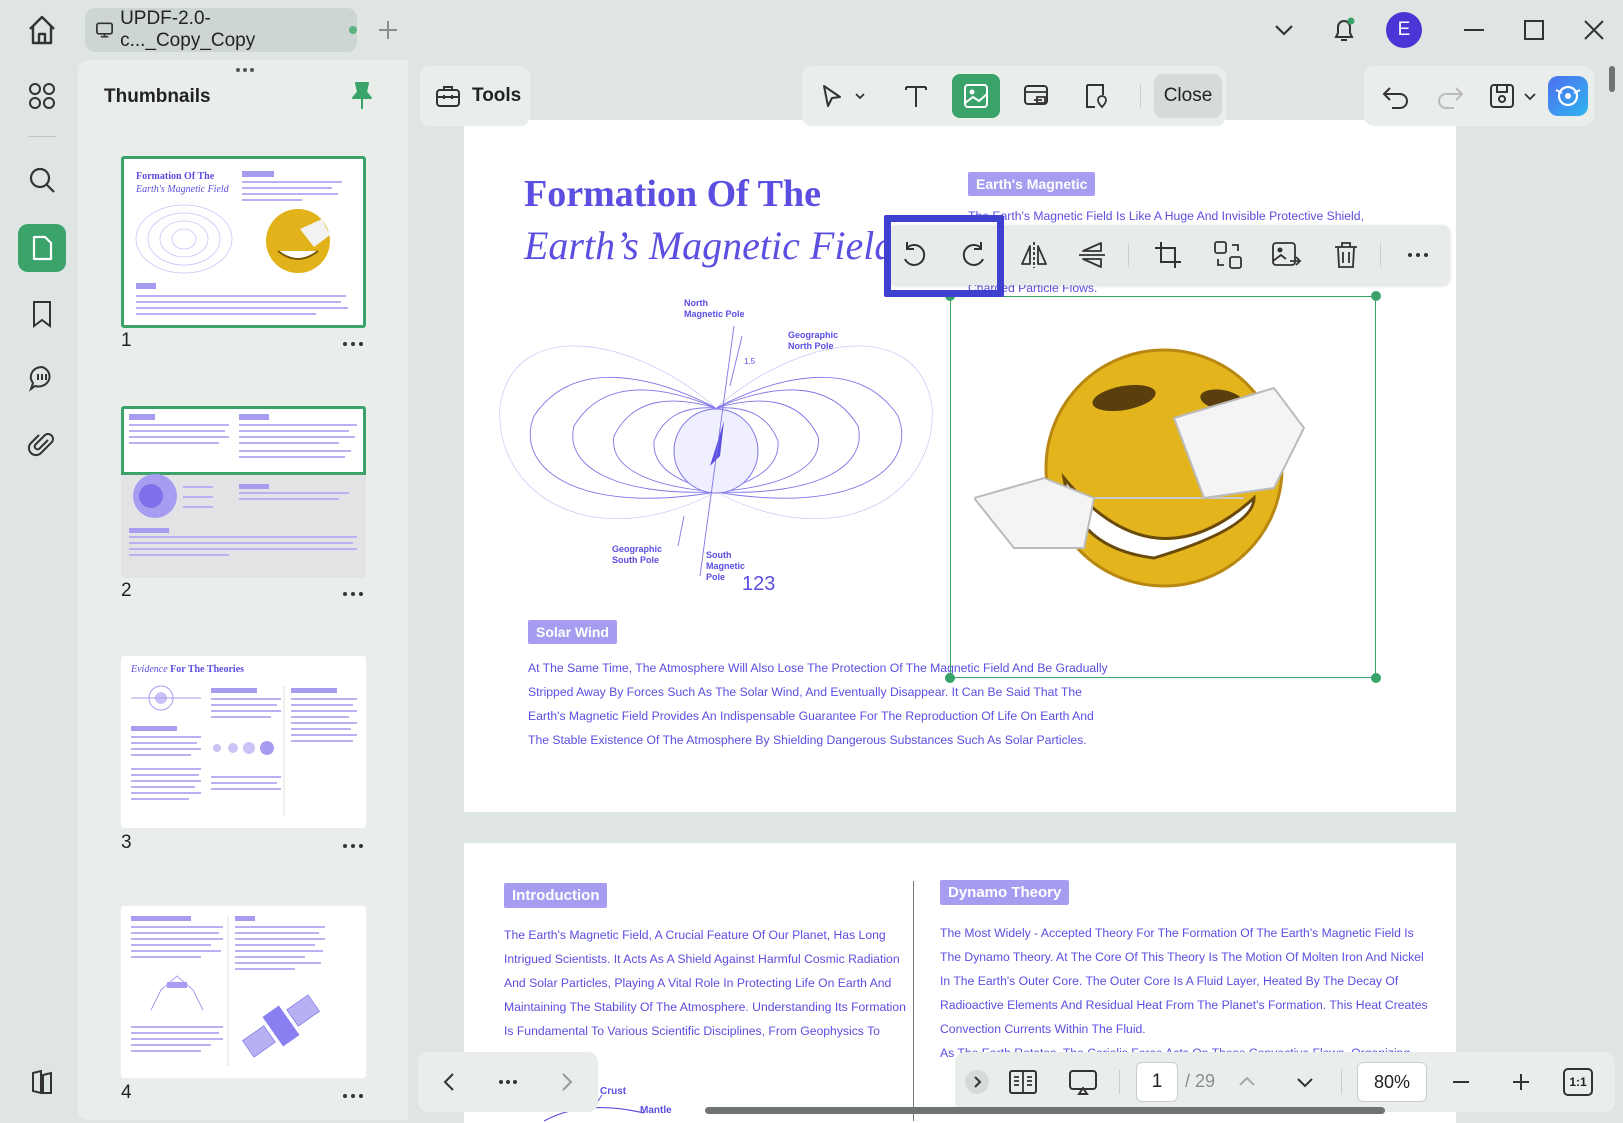  What do you see at coordinates (725, 566) in the screenshot?
I see `label-south-magnetic: South Magnetic Pole` at bounding box center [725, 566].